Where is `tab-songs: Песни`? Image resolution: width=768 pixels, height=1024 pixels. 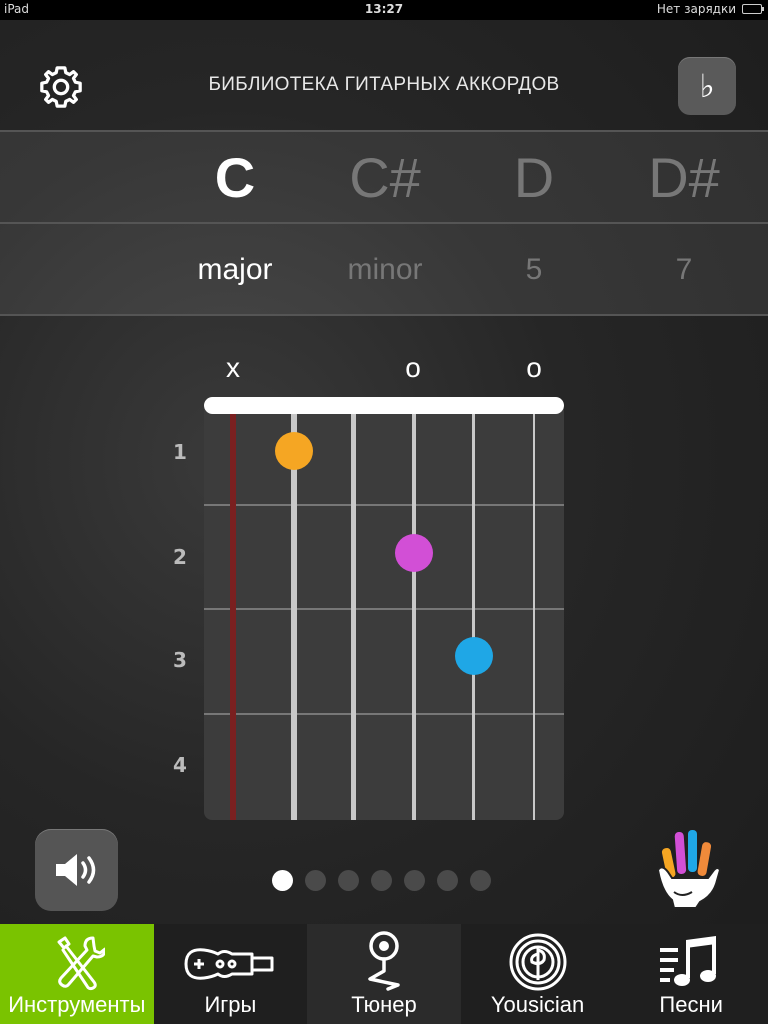
tab-songs: Песни is located at coordinates (691, 974).